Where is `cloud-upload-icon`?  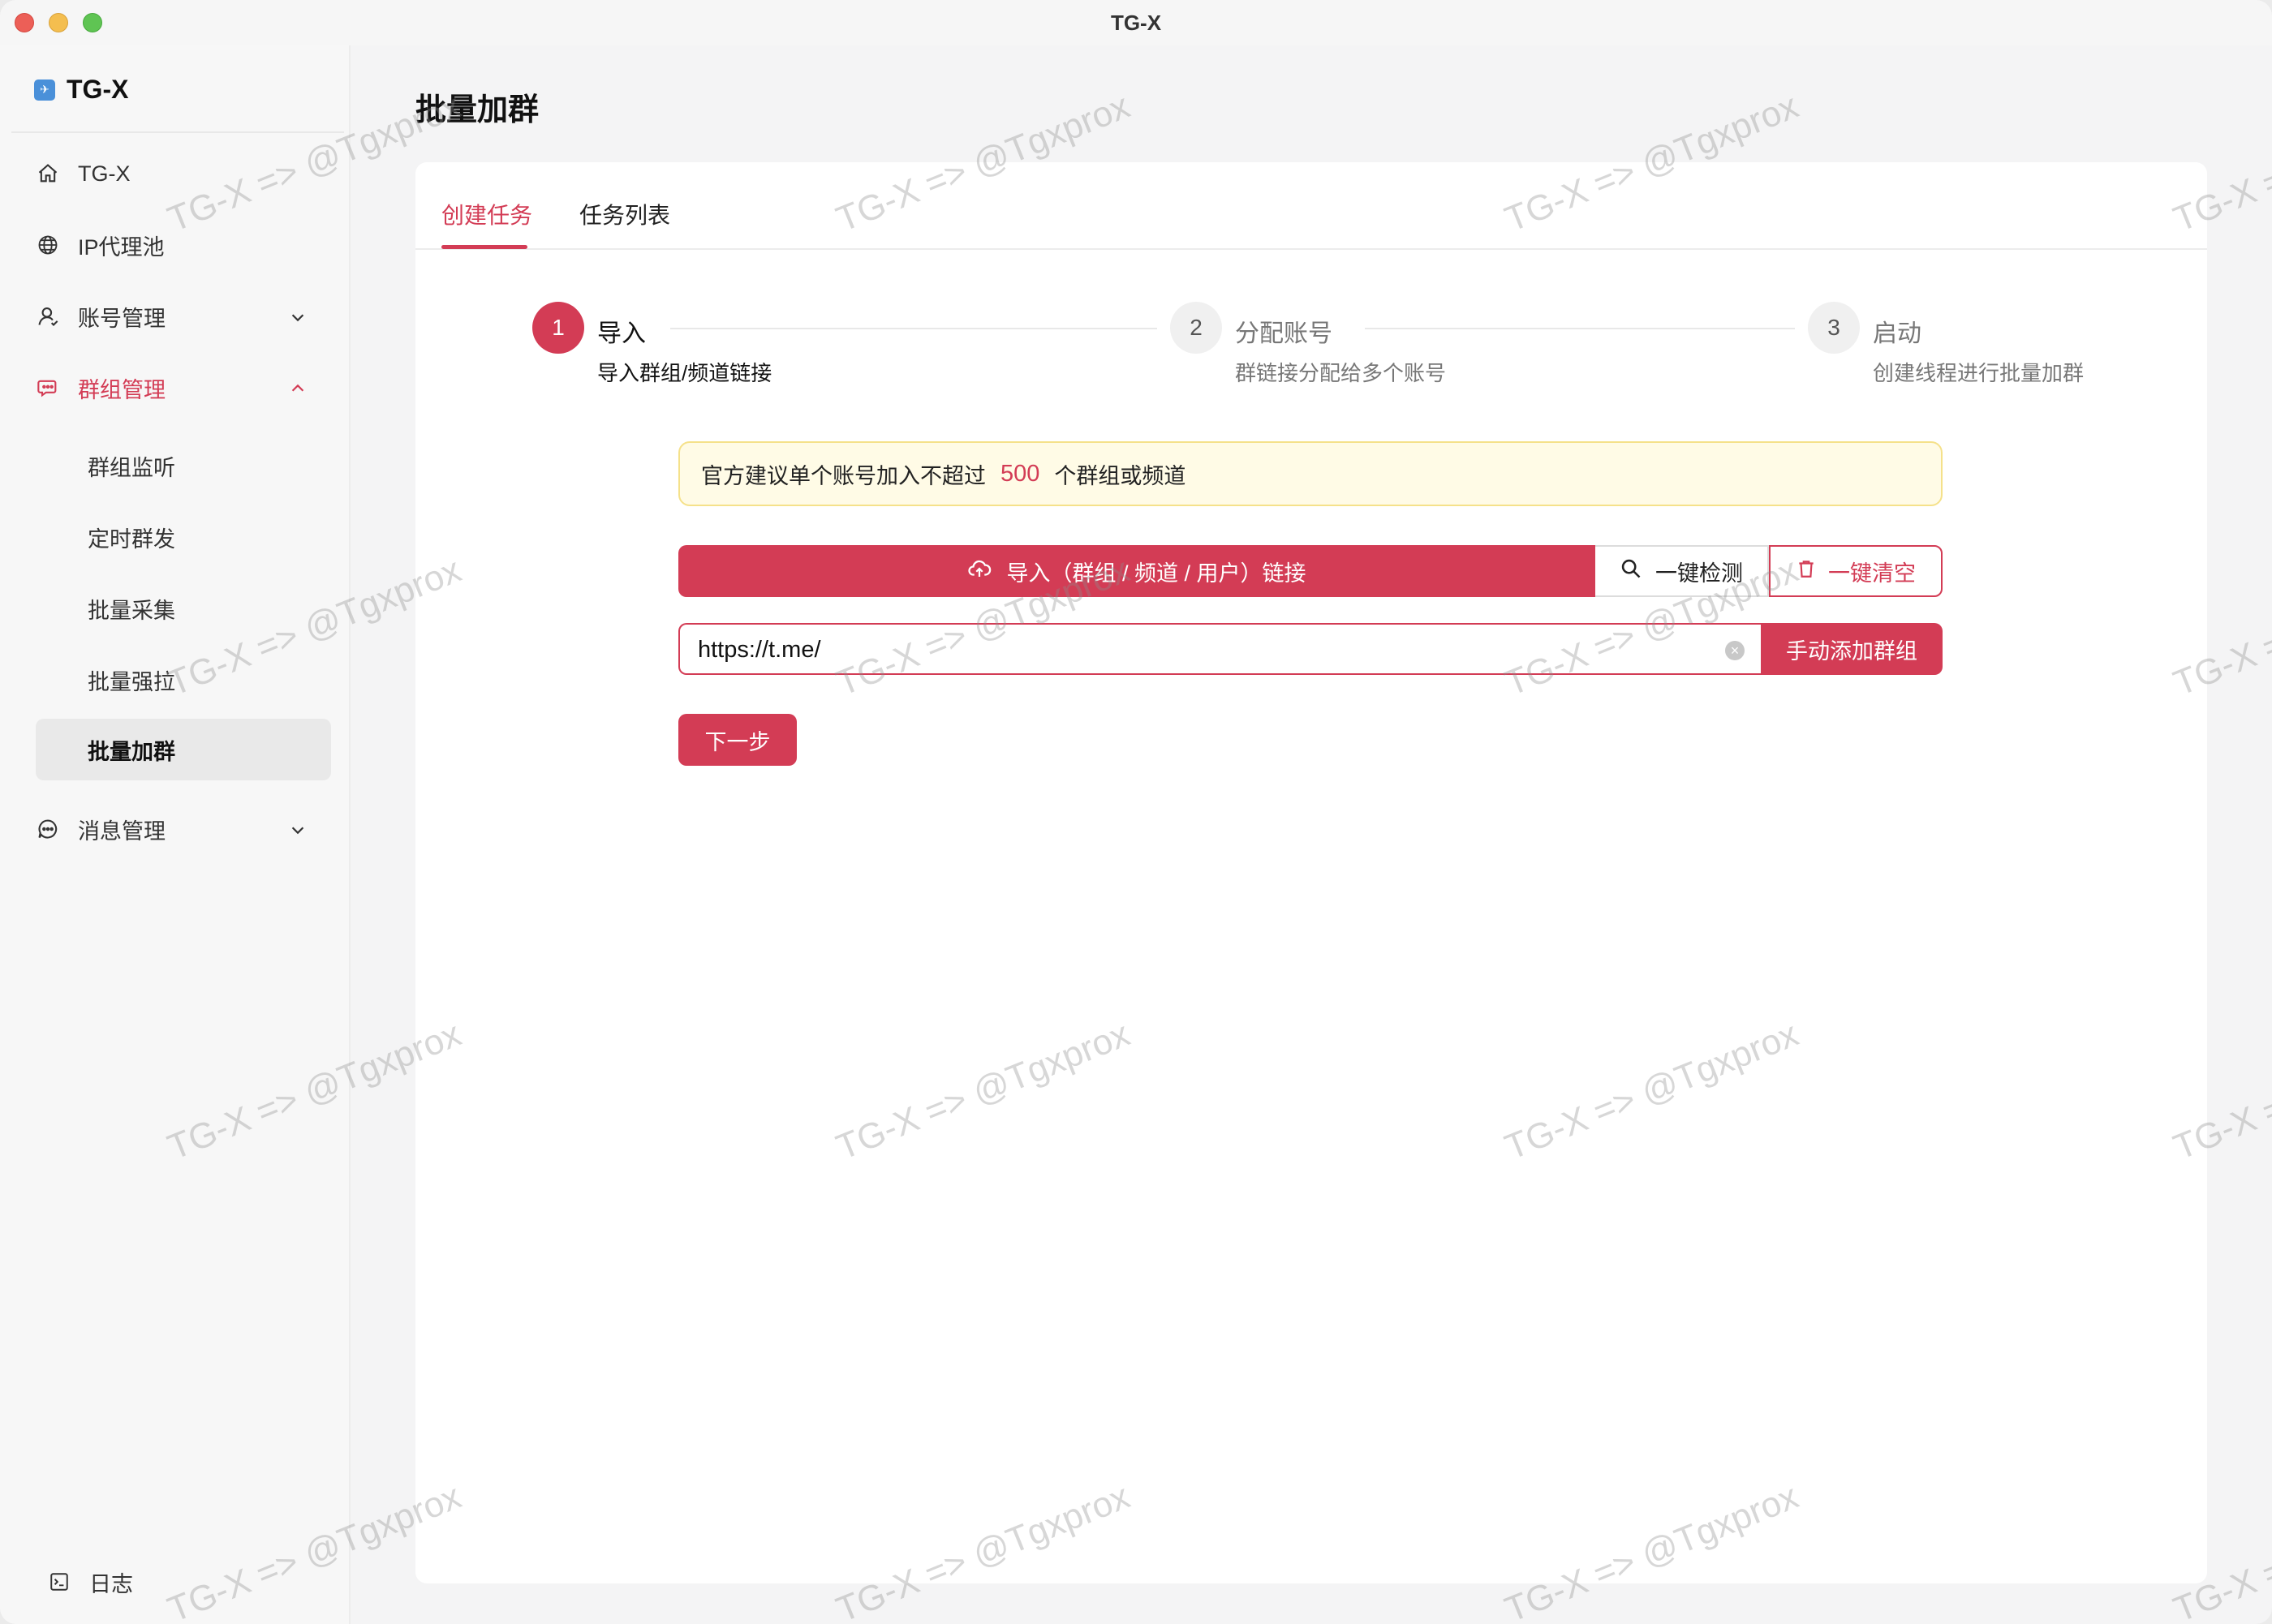 cloud-upload-icon is located at coordinates (979, 571).